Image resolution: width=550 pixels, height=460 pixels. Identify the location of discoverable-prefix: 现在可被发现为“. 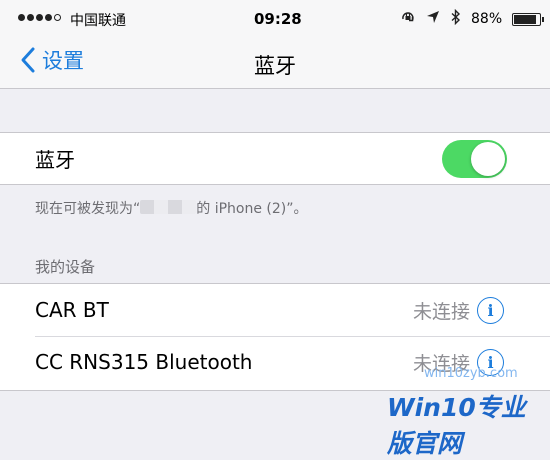
(88, 209).